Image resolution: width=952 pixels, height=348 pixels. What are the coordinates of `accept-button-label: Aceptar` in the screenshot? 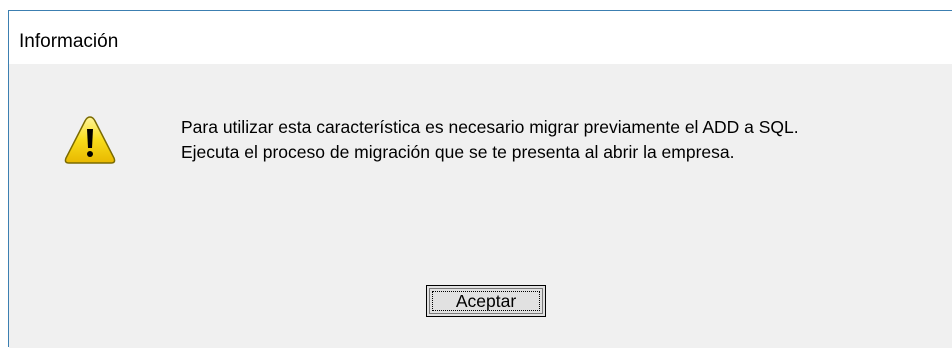 It's located at (486, 300).